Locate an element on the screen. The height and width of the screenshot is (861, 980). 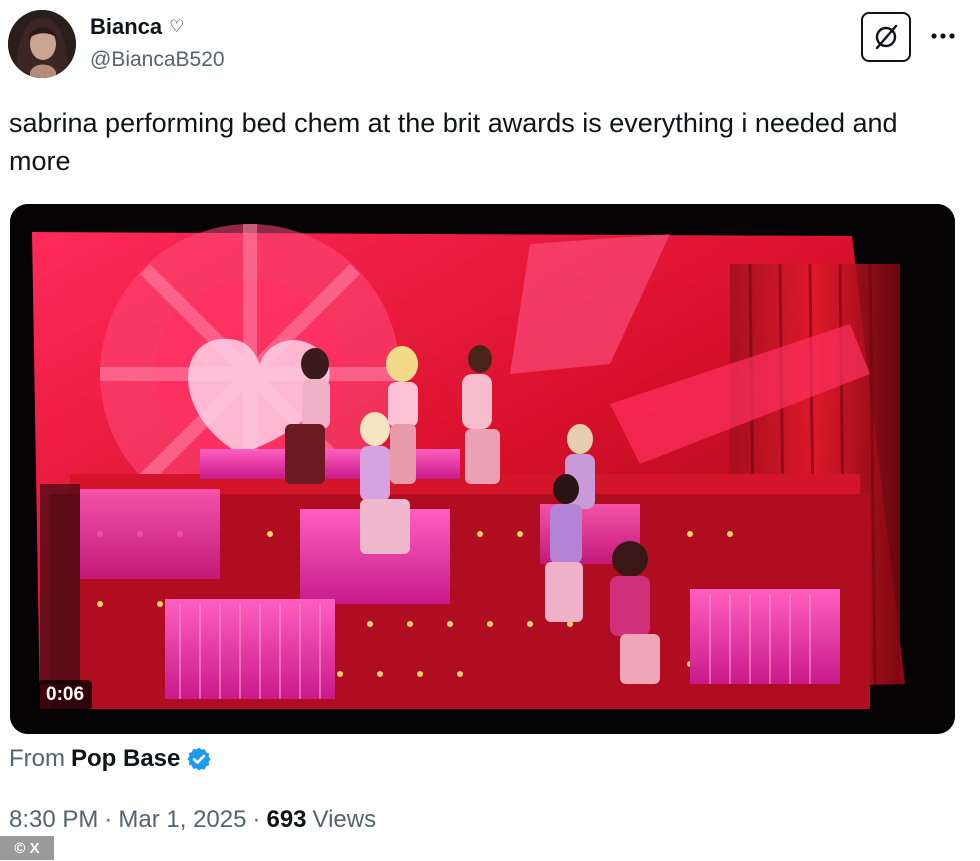
display-name-text: Bianca is located at coordinates (126, 26).